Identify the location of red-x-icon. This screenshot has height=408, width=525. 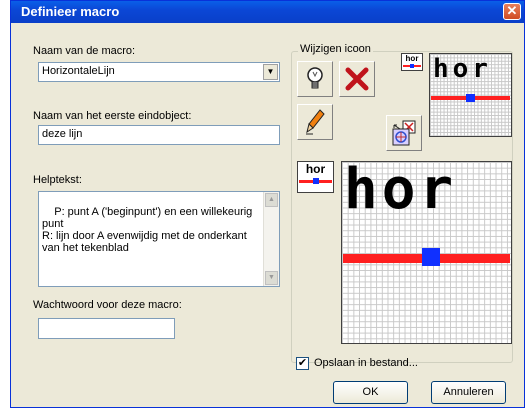
(357, 79).